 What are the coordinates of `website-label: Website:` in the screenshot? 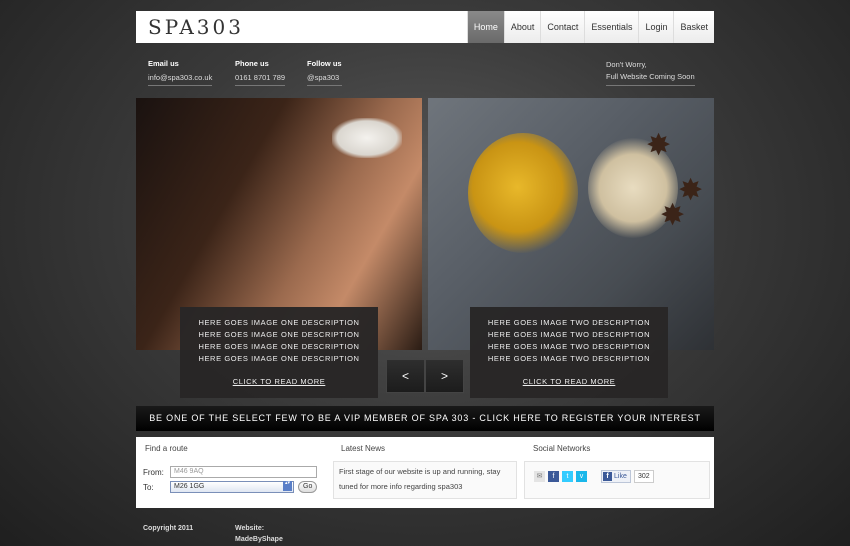 It's located at (250, 528).